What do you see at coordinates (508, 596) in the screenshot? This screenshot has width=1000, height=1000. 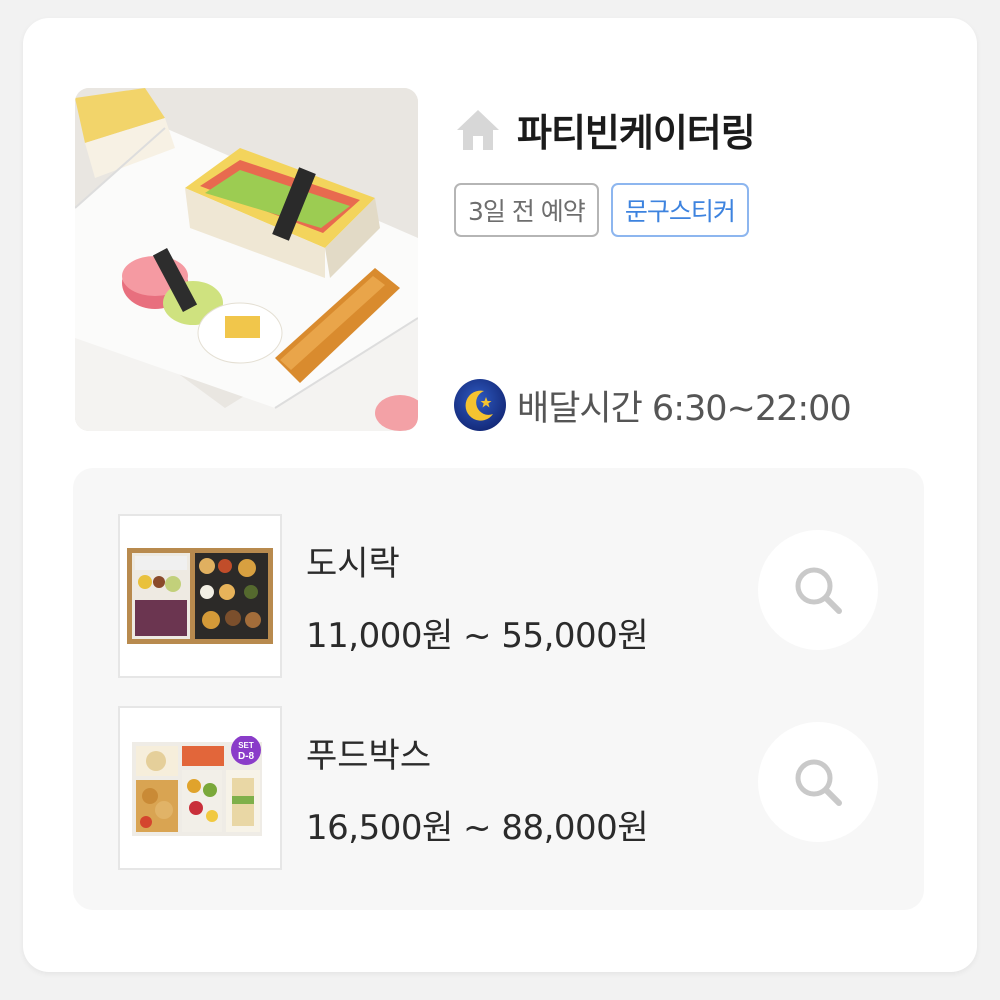 I see `menu-item-dosirak: 도시락 11,000원 ~ 55,000원` at bounding box center [508, 596].